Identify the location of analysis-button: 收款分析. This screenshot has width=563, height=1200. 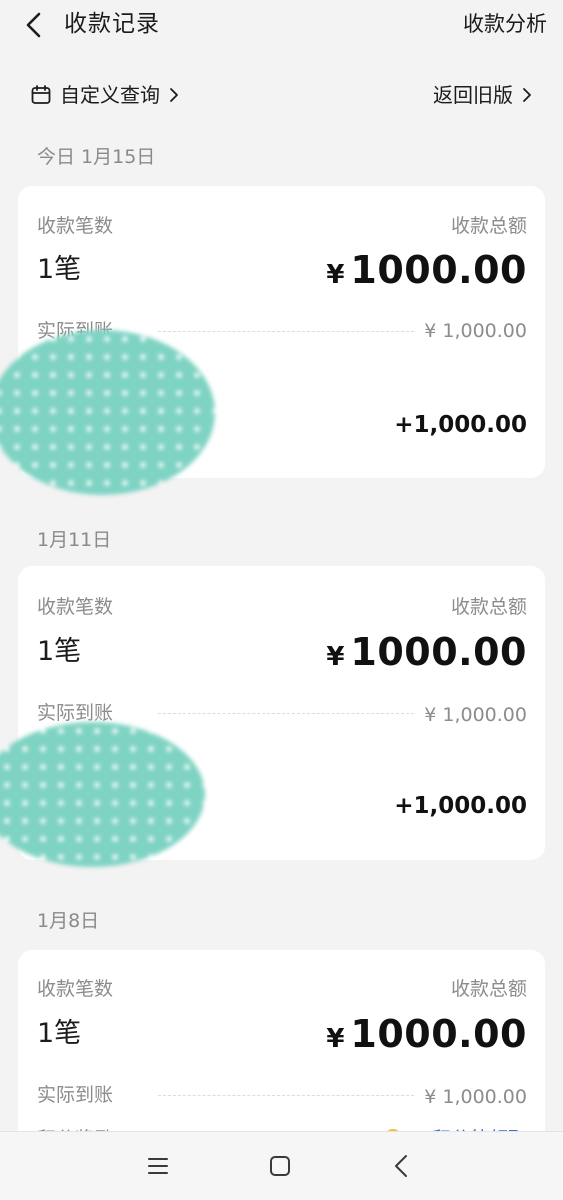
(505, 24).